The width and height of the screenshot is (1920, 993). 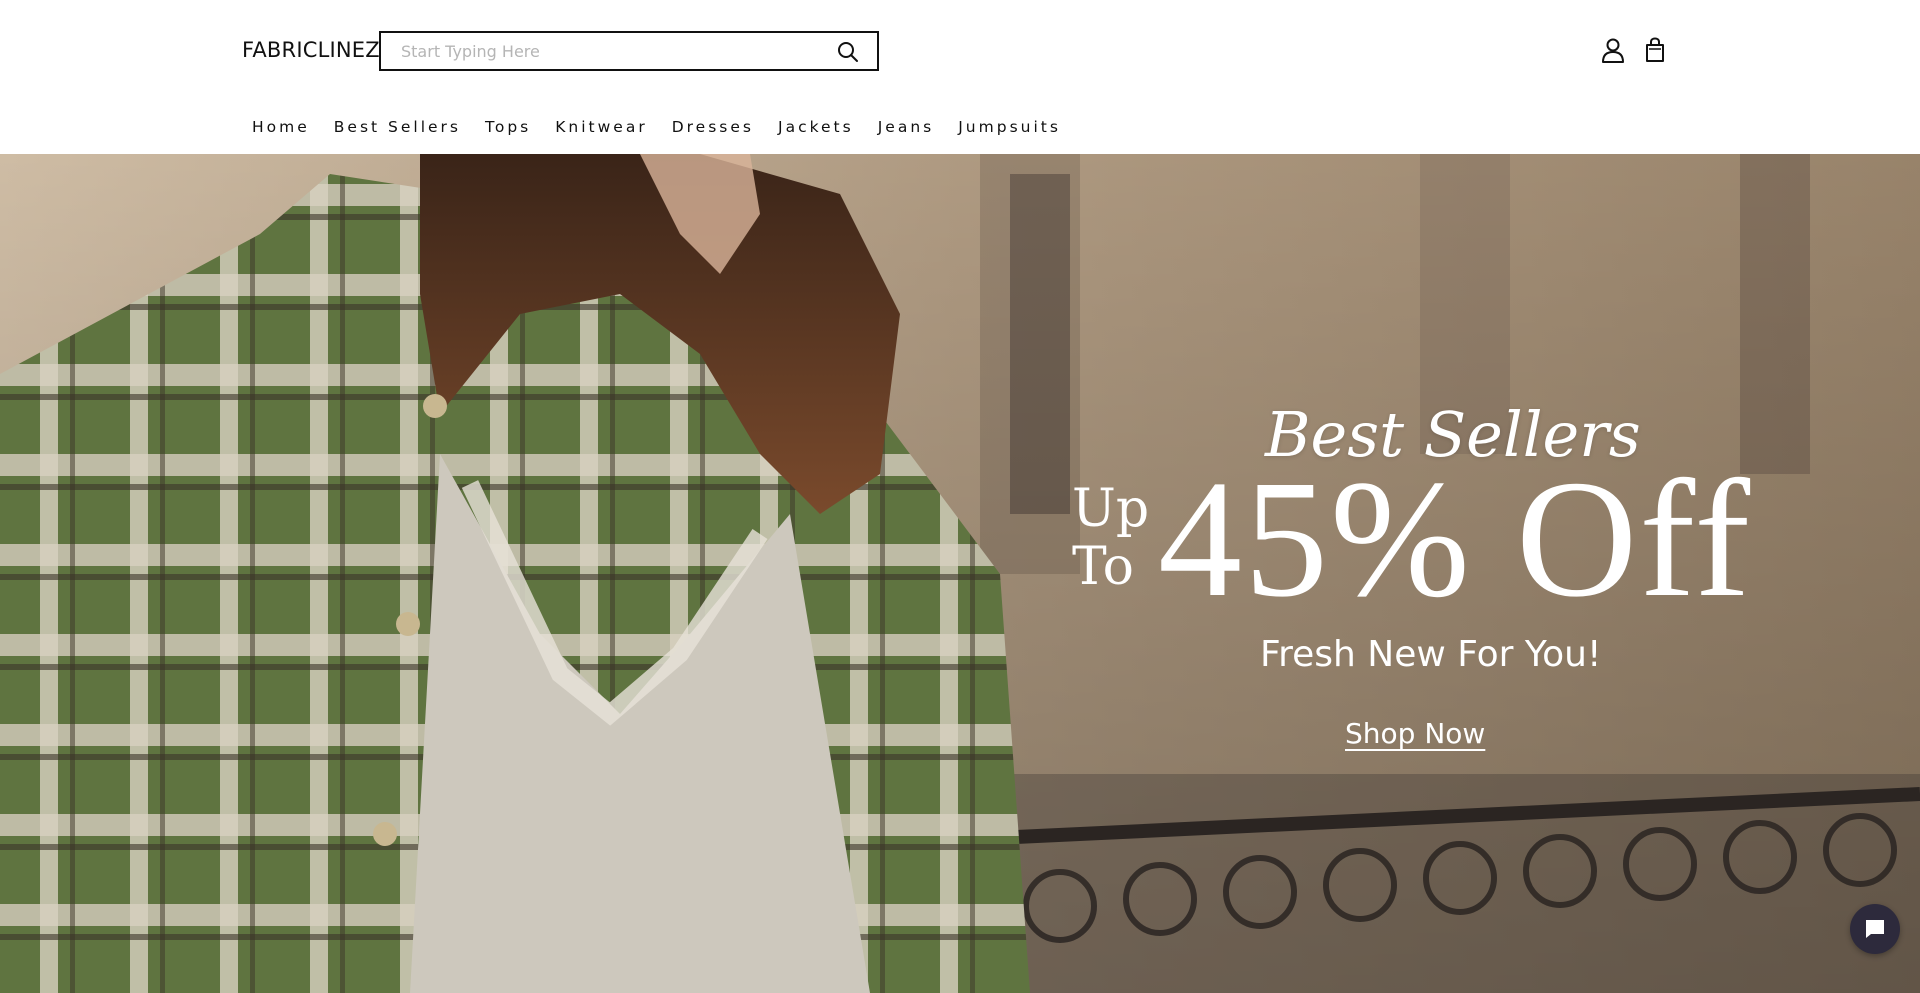 What do you see at coordinates (1111, 509) in the screenshot?
I see `hero-up-label: Up` at bounding box center [1111, 509].